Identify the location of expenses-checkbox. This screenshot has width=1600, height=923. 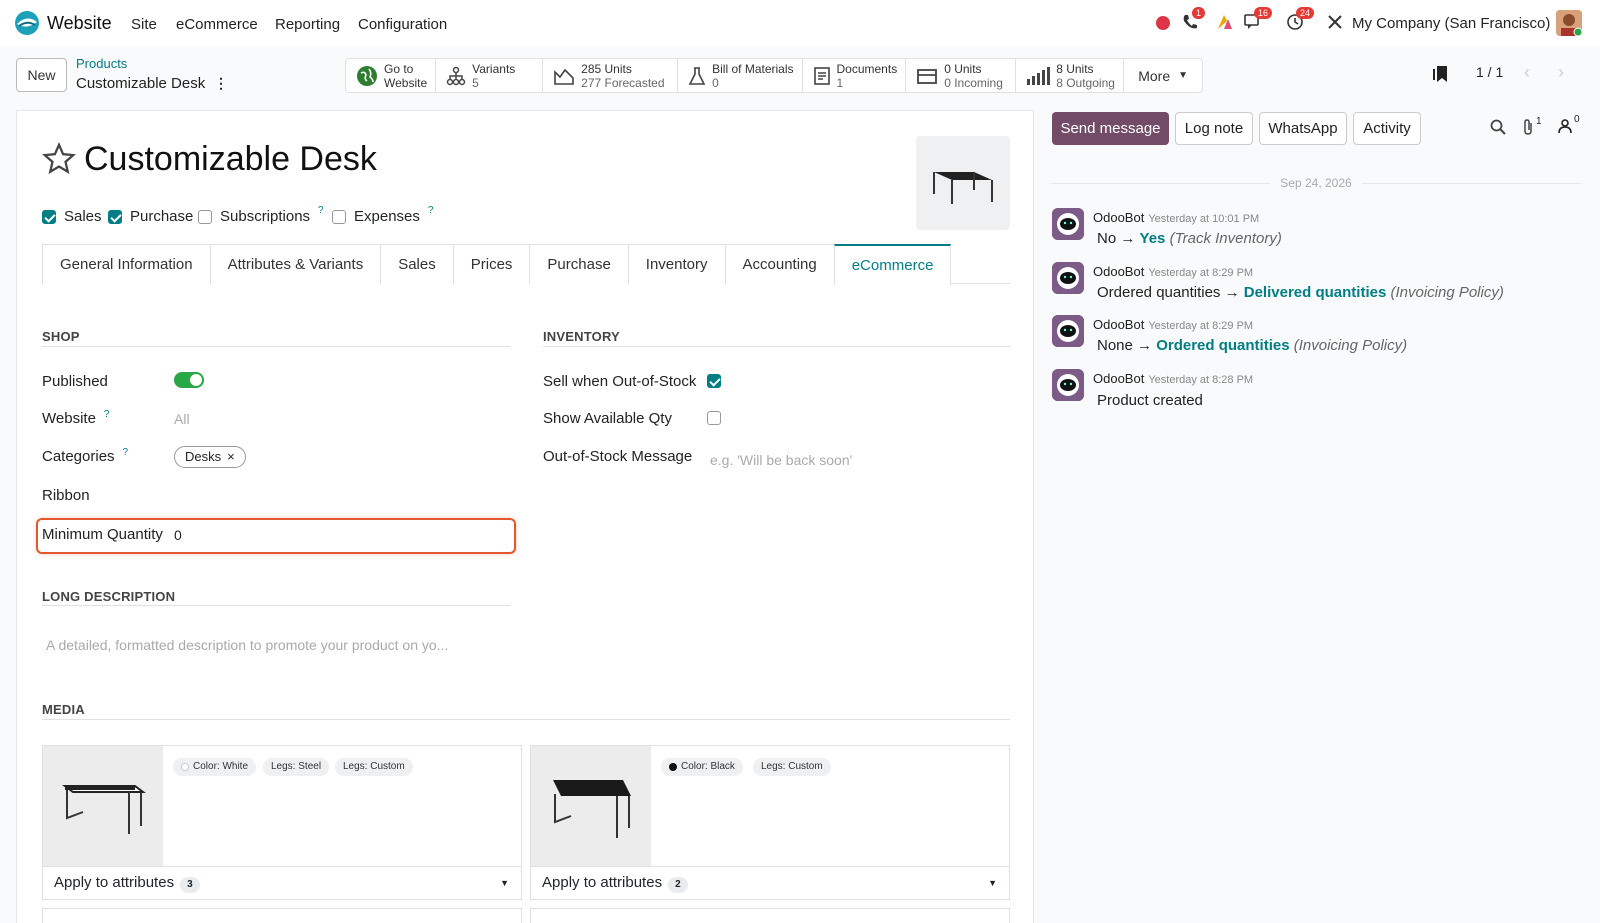
(339, 216).